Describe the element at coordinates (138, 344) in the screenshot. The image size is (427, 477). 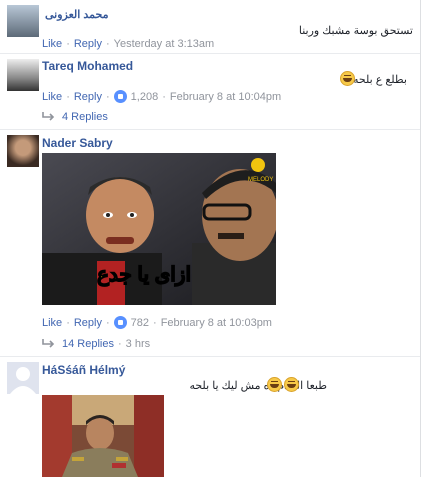
I see `replies-time: 3 hrs` at that location.